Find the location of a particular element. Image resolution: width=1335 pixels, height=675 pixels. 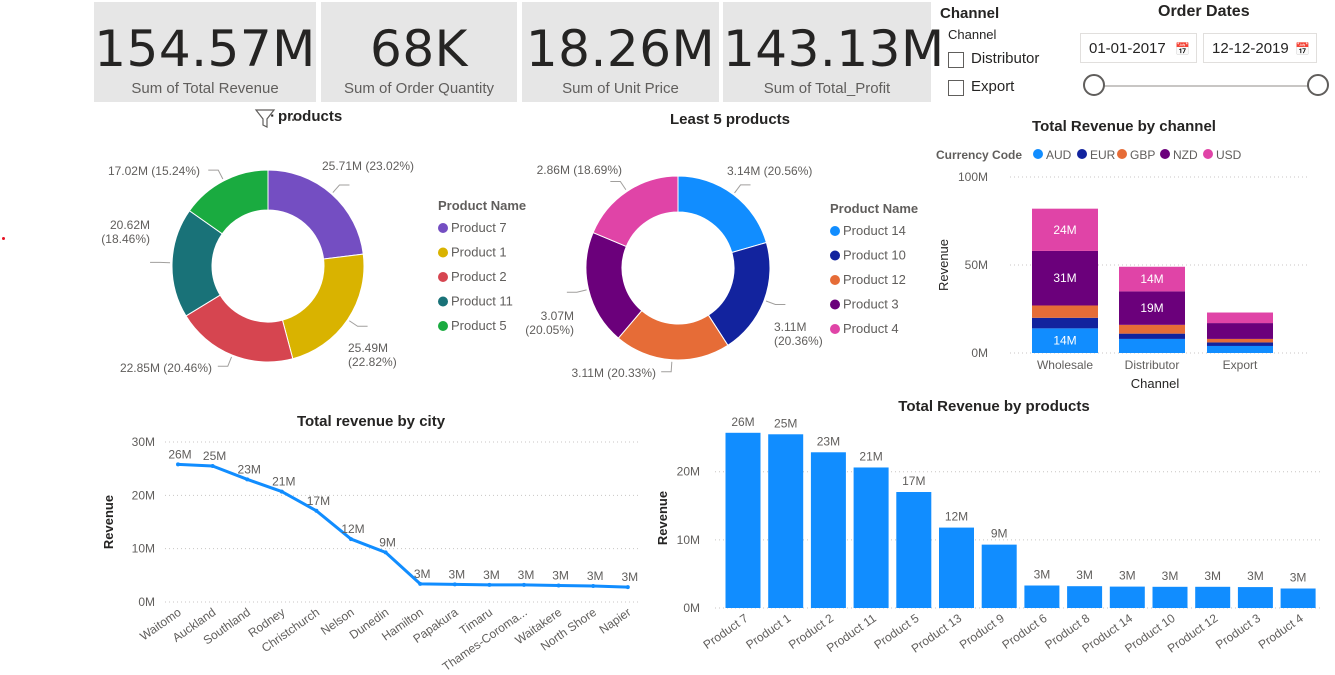

legend-item: Product 2 is located at coordinates (479, 276).